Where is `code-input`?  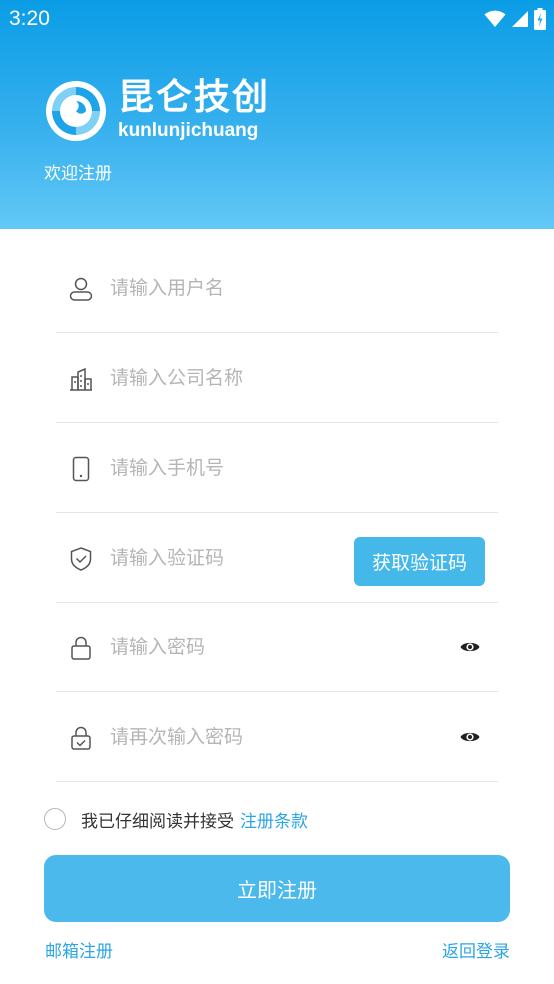 code-input is located at coordinates (220, 558).